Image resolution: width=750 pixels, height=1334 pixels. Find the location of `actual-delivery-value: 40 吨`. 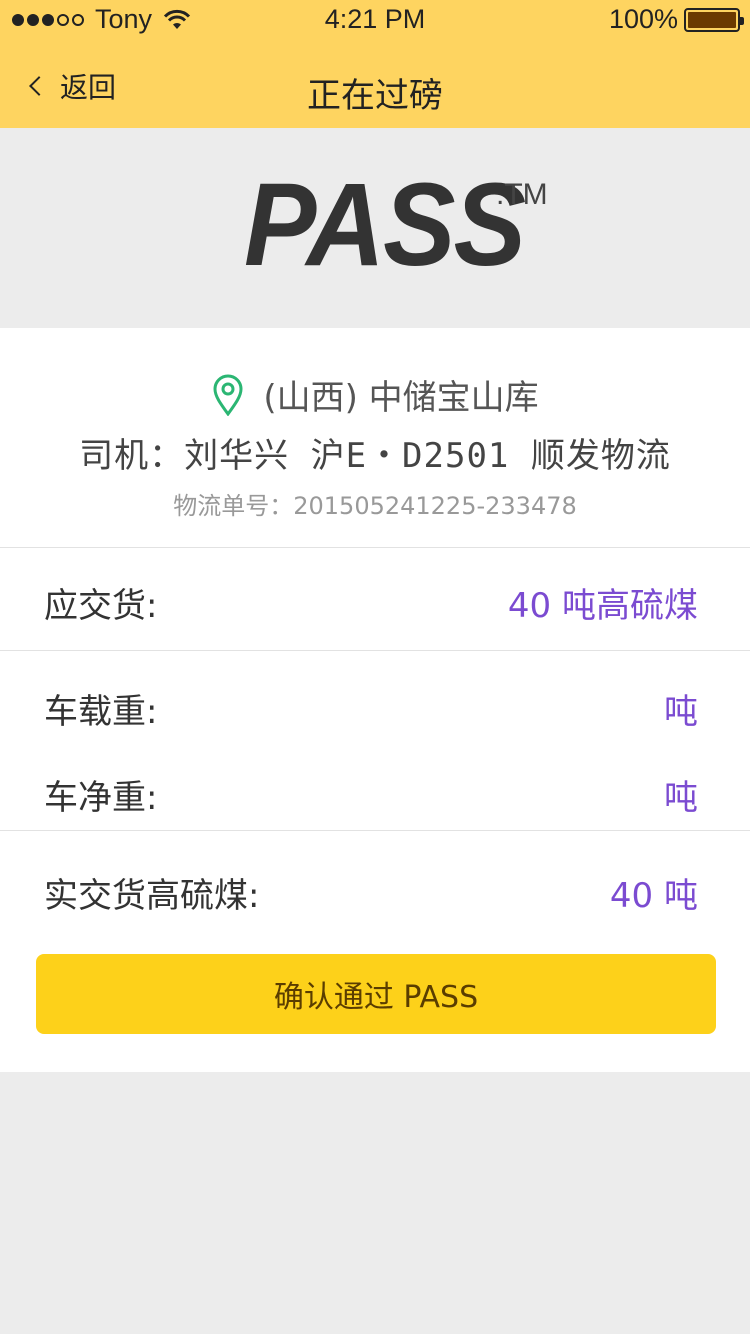

actual-delivery-value: 40 吨 is located at coordinates (653, 896).